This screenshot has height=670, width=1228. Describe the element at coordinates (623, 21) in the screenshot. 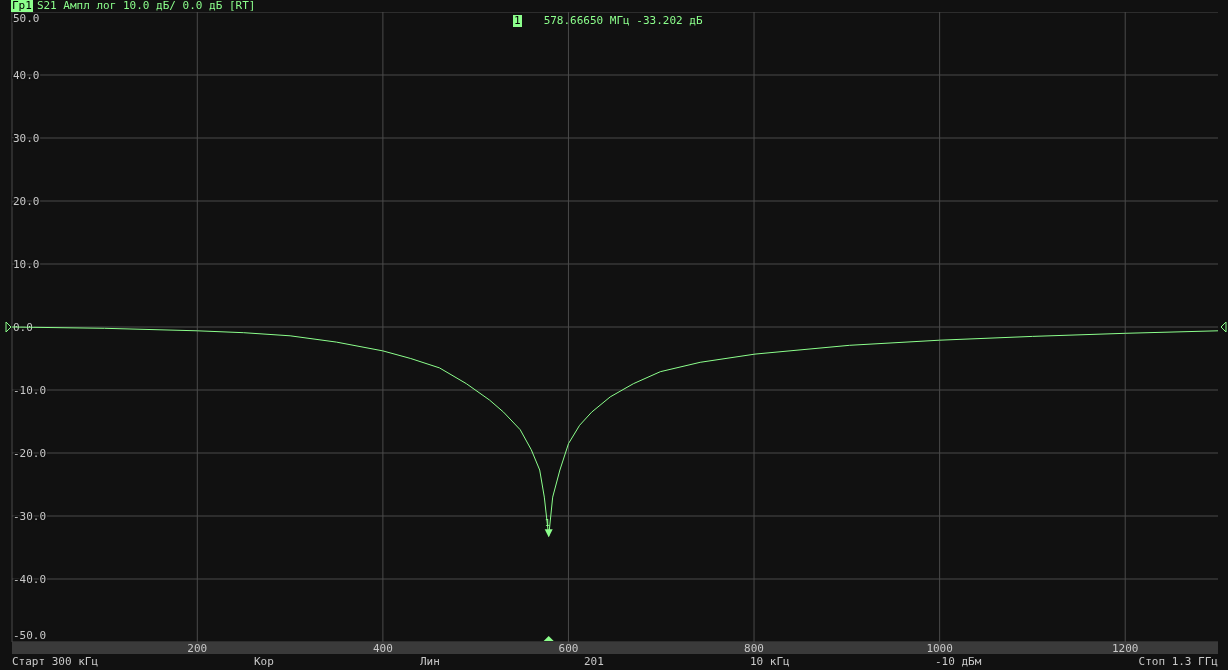

I see `marker-readout-text: 578.66650 МГц -33.202 дБ` at that location.